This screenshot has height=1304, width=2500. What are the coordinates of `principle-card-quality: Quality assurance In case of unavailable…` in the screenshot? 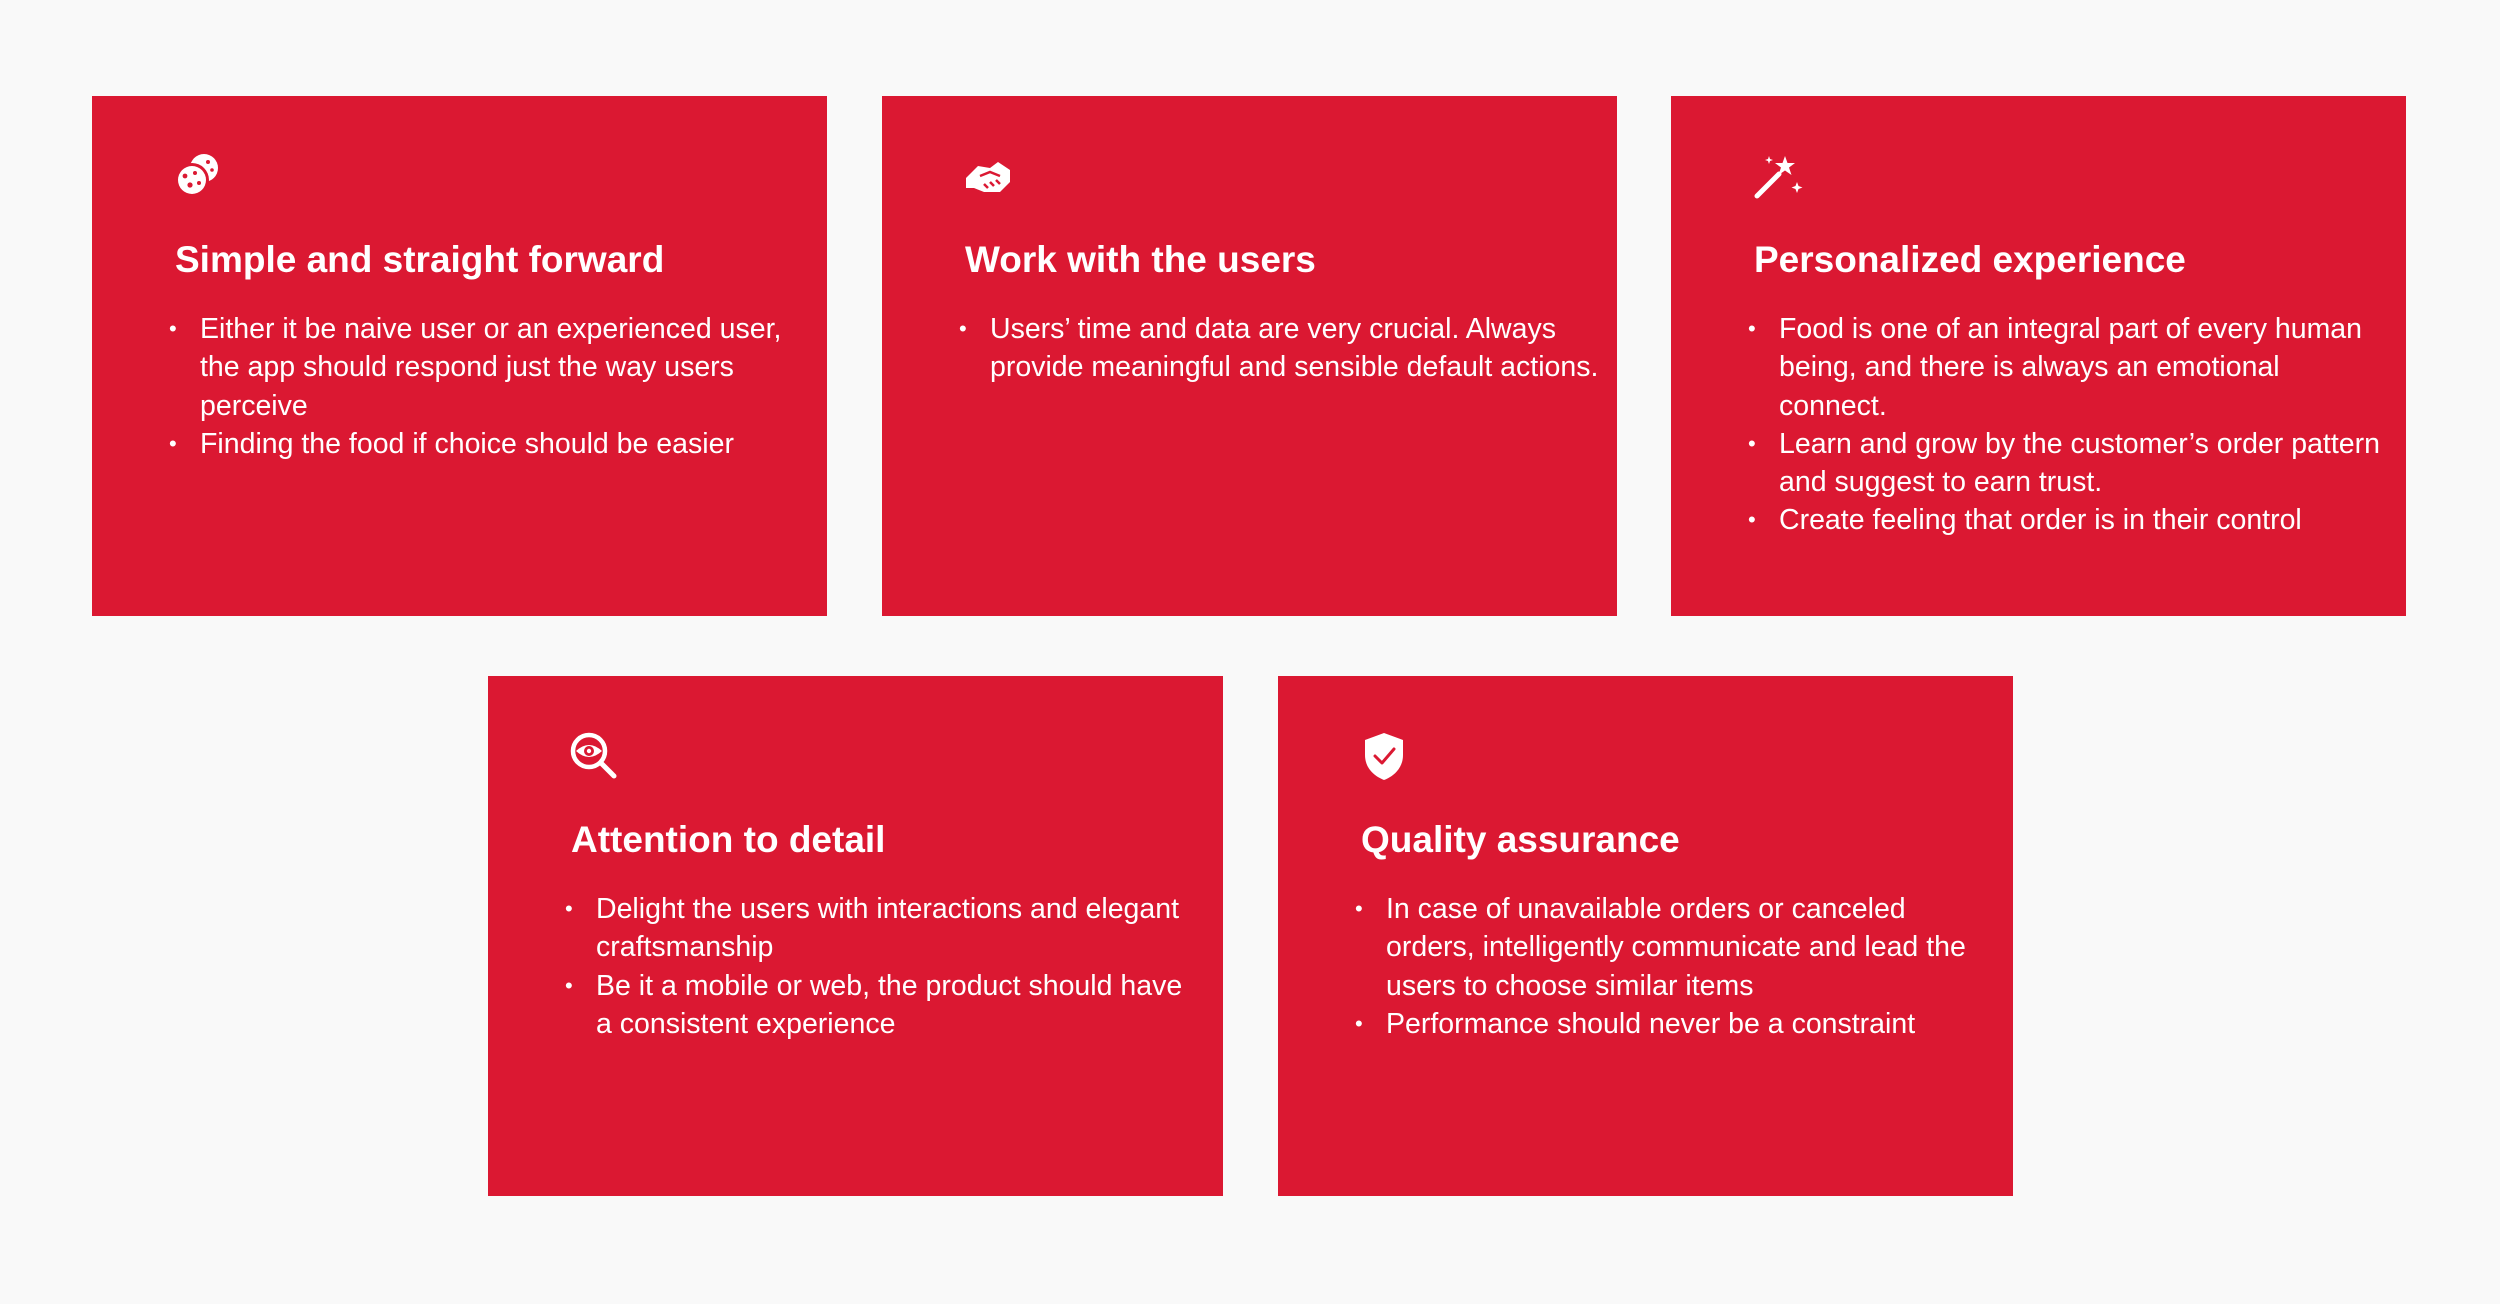 It's located at (1645, 936).